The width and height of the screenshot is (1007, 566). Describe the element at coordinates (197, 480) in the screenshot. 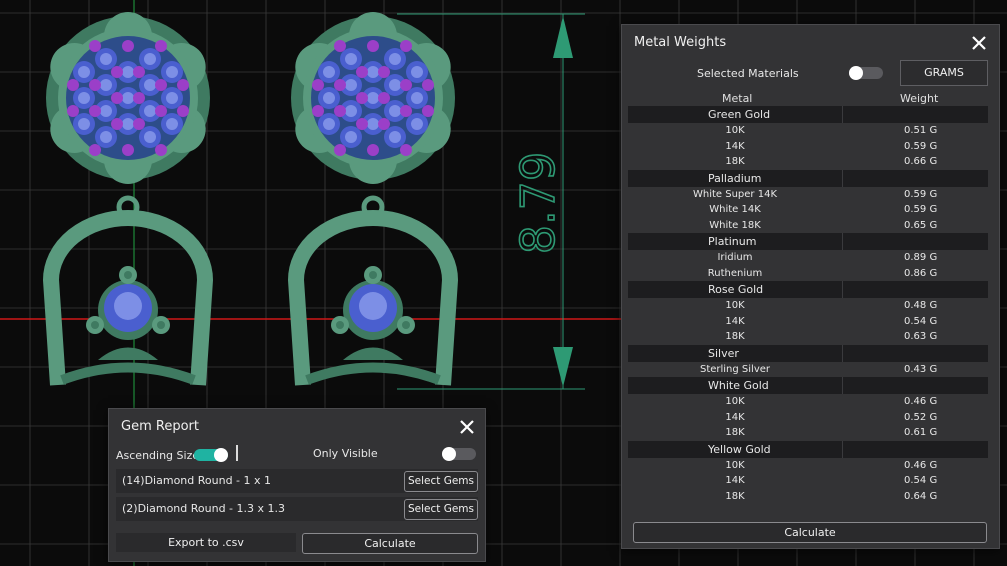

I see `gem-label: (14)Diamond Round - 1 x 1` at that location.